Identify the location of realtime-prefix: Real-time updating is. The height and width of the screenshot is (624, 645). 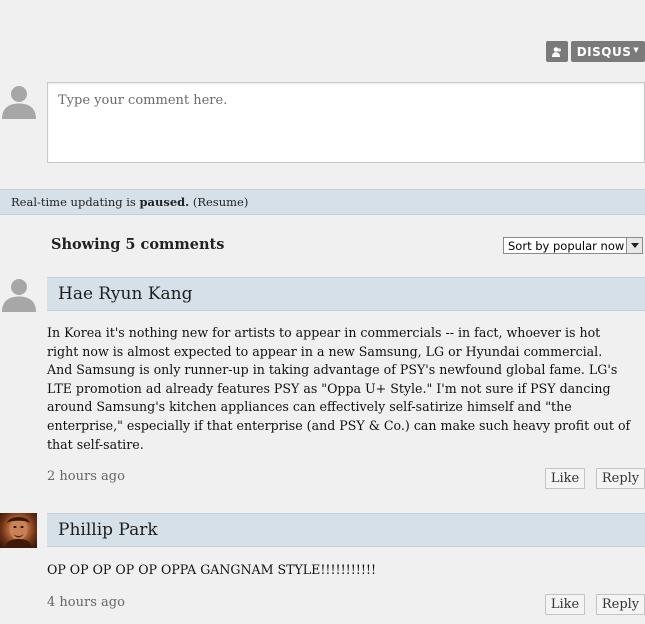
(73, 202).